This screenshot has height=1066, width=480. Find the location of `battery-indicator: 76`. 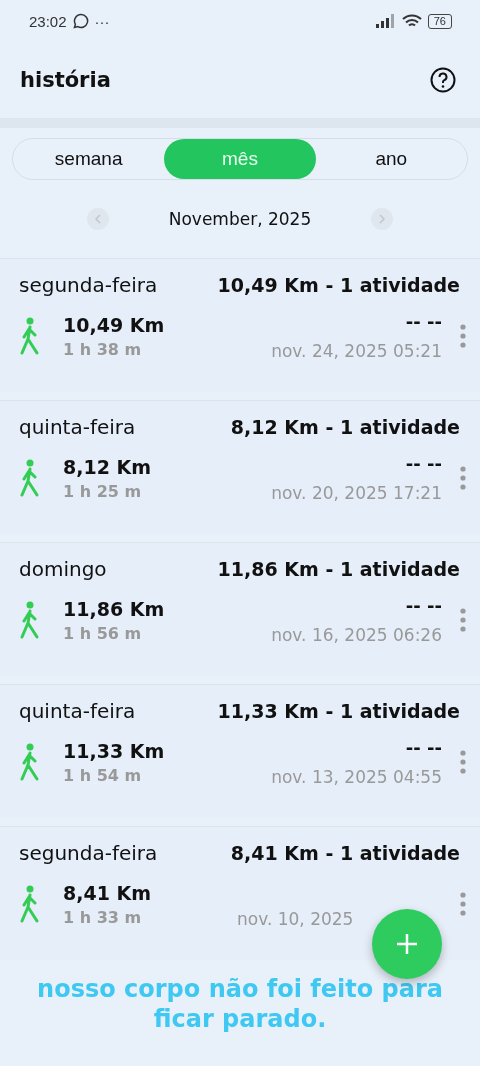

battery-indicator: 76 is located at coordinates (439, 21).